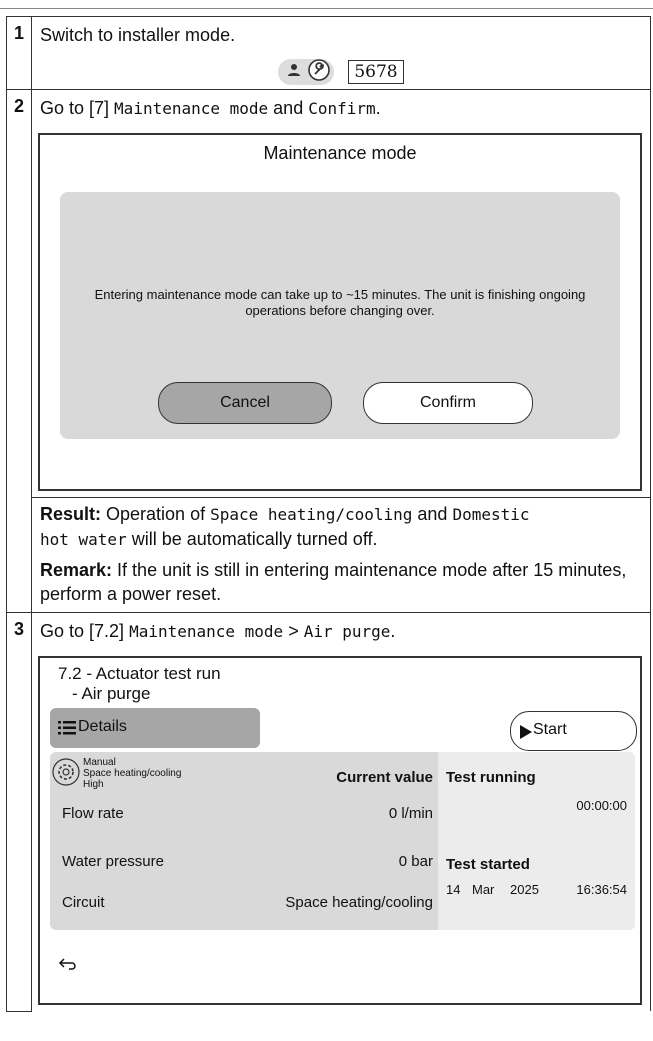 The height and width of the screenshot is (1041, 653). What do you see at coordinates (550, 729) in the screenshot?
I see `start-label: Start` at bounding box center [550, 729].